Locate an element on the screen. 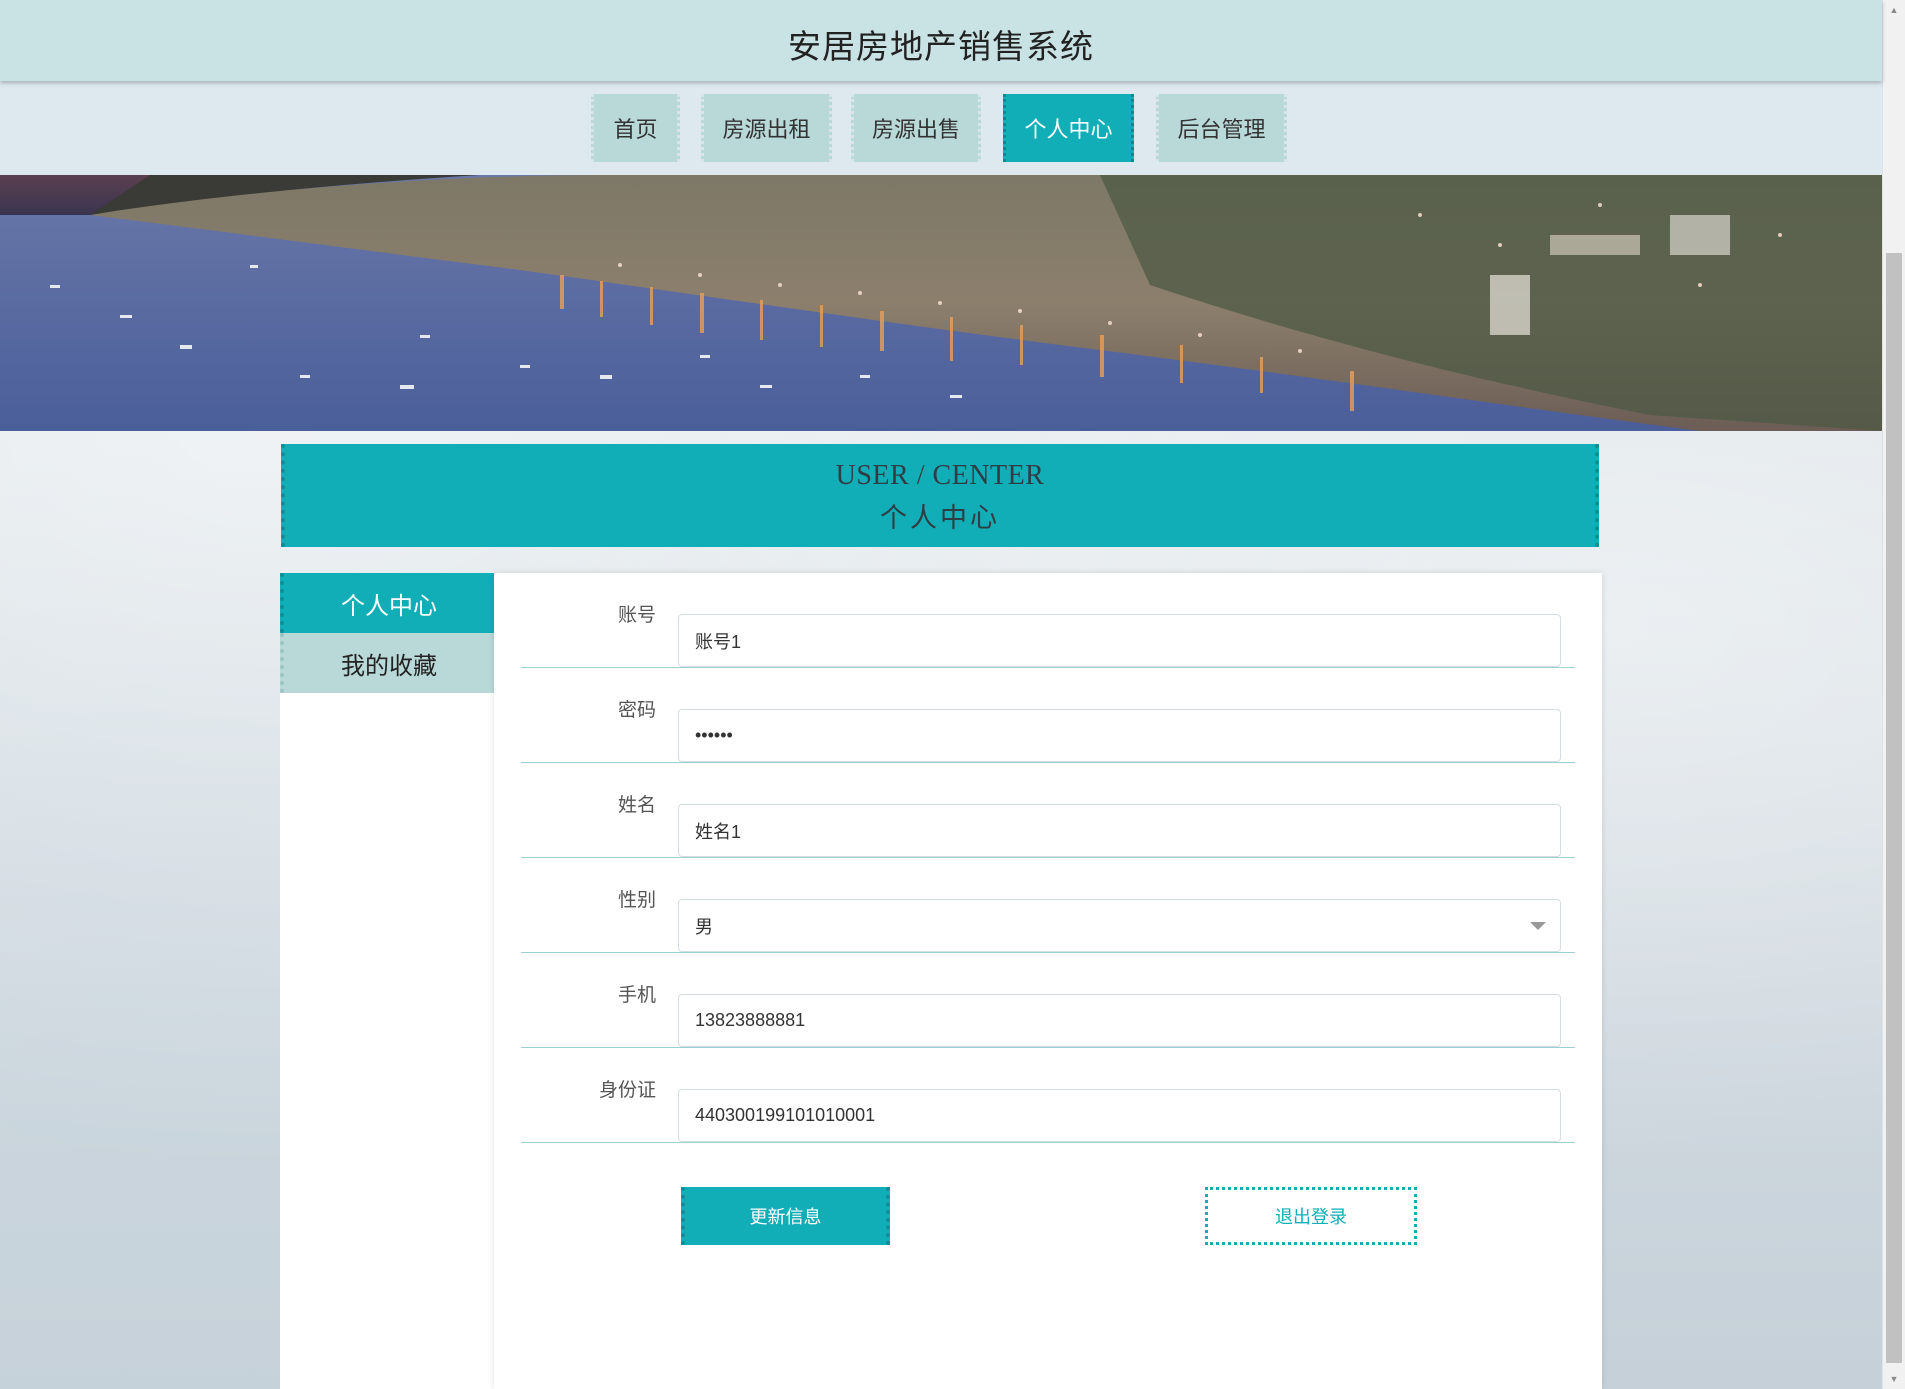 Image resolution: width=1905 pixels, height=1389 pixels. section-title-bar: USER / CENTER 个人中心 is located at coordinates (940, 495).